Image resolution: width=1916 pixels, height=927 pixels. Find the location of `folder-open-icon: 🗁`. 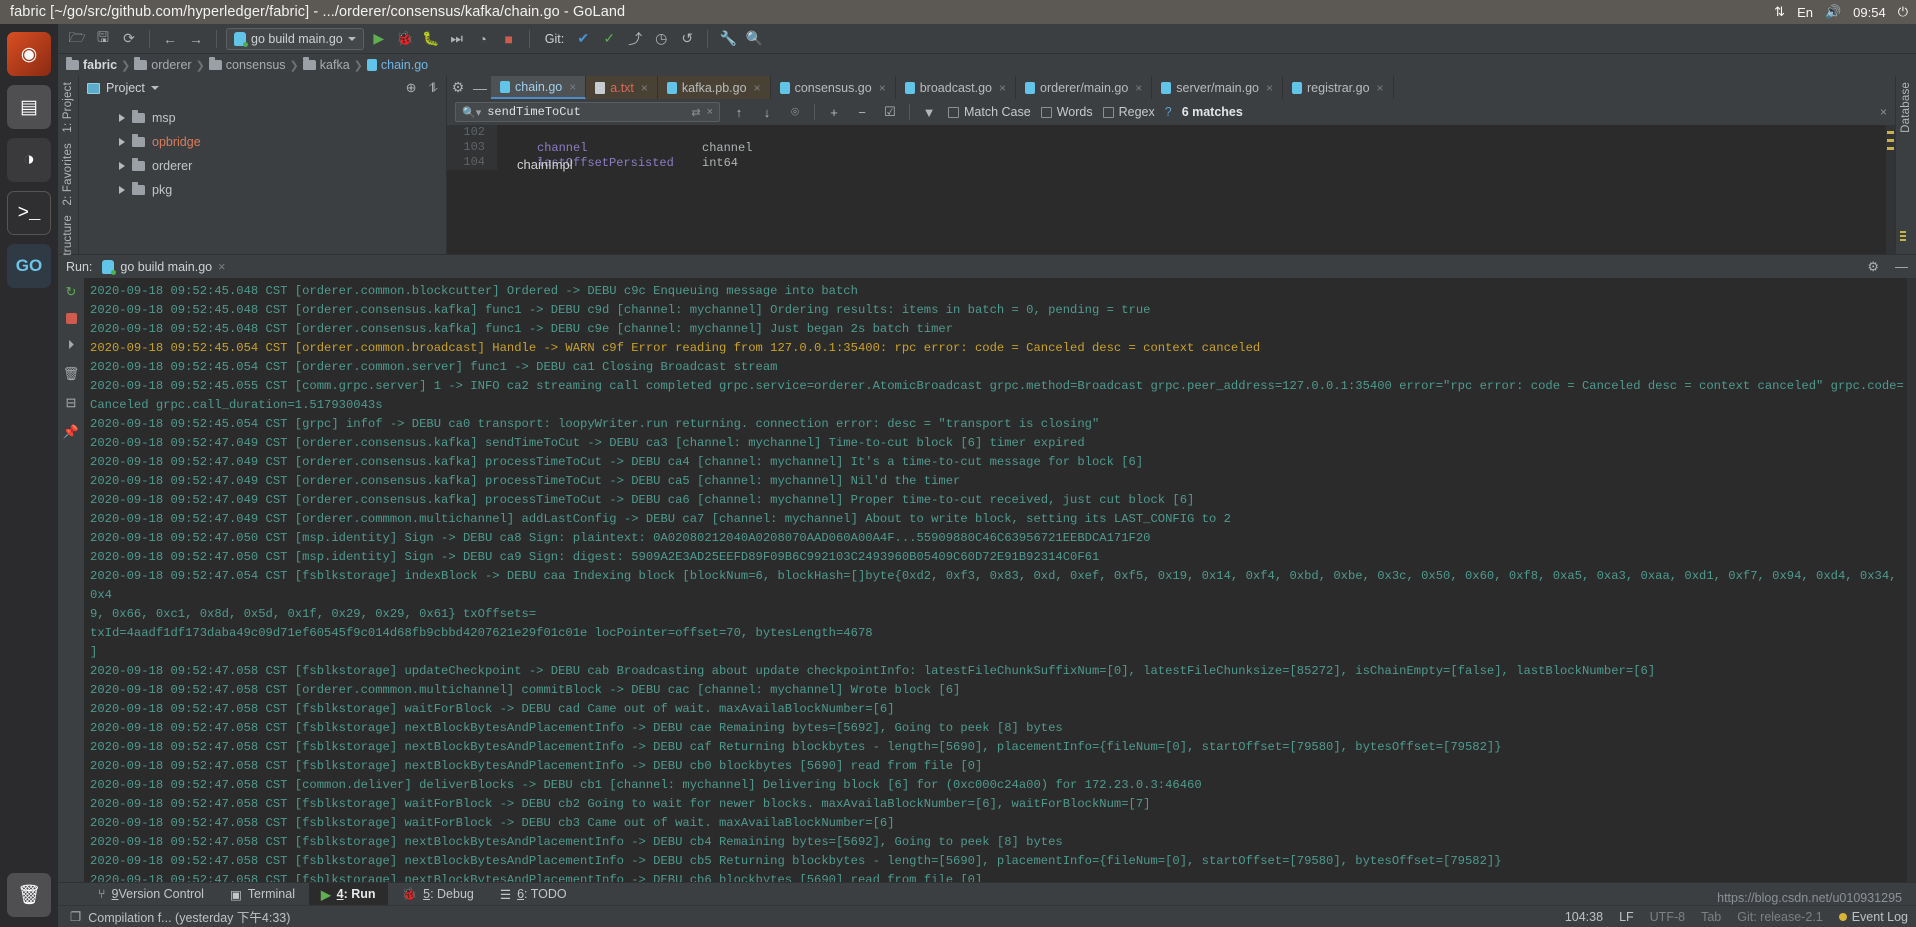

folder-open-icon: 🗁 is located at coordinates (77, 39).